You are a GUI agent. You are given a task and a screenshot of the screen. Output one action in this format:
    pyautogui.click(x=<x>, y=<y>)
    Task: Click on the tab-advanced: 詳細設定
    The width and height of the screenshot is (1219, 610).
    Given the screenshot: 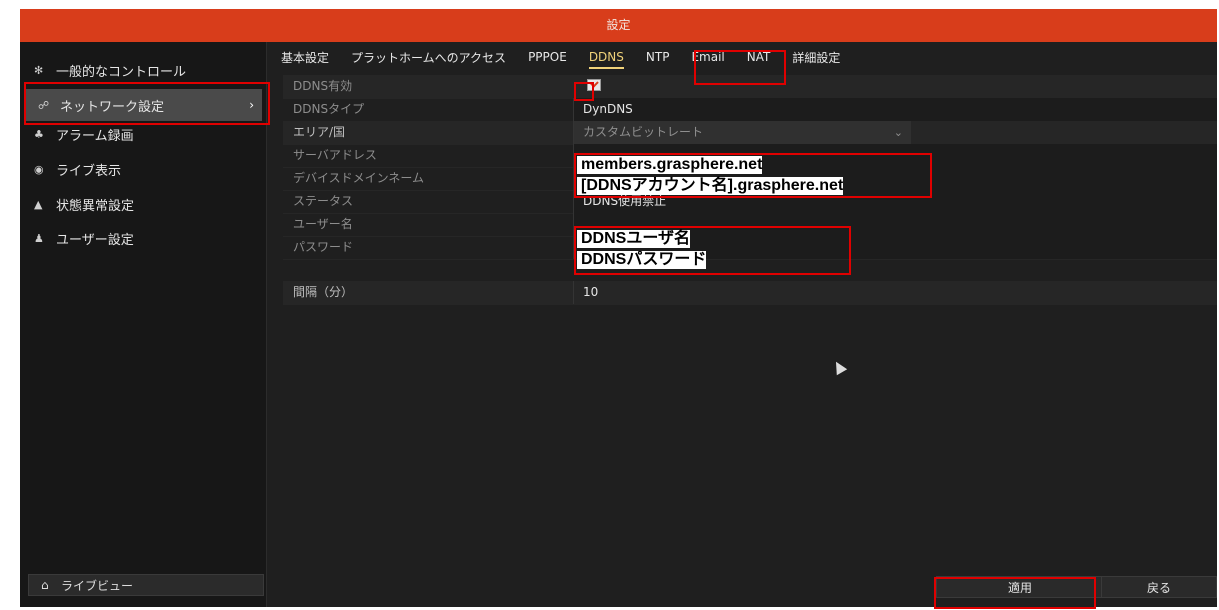 What is the action you would take?
    pyautogui.click(x=816, y=57)
    